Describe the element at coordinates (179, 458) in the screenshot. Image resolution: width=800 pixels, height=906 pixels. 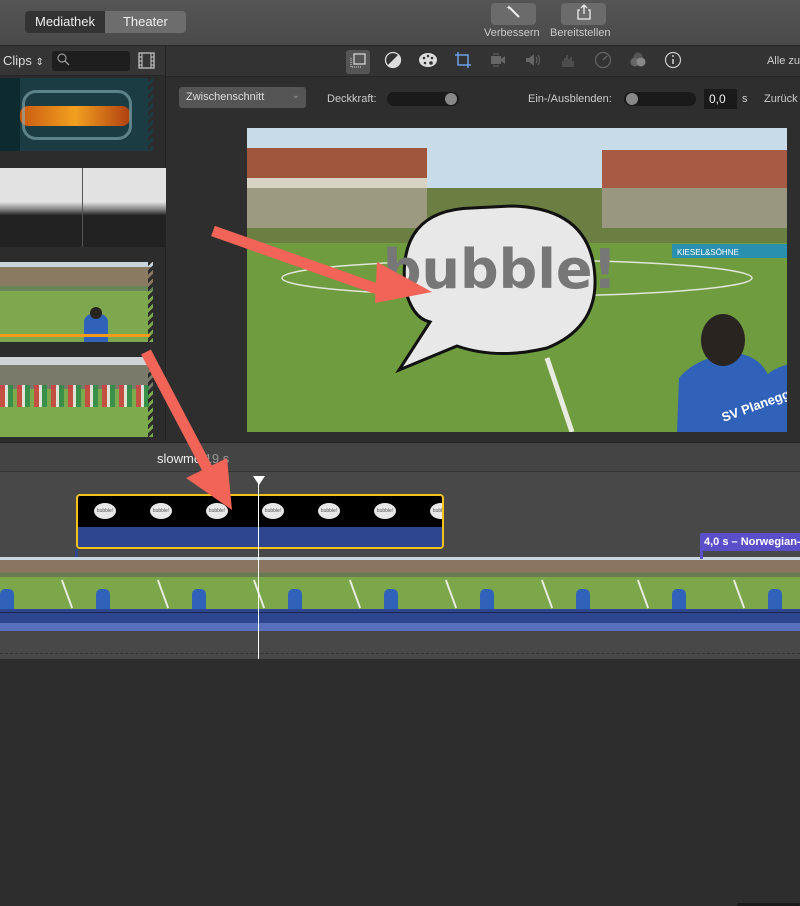
I see `project-name: slowmo` at that location.